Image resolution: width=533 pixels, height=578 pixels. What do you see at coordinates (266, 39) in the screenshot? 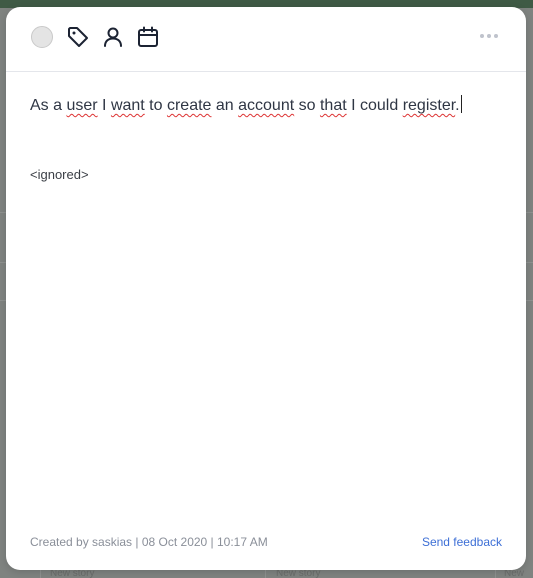
I see `card-header` at bounding box center [266, 39].